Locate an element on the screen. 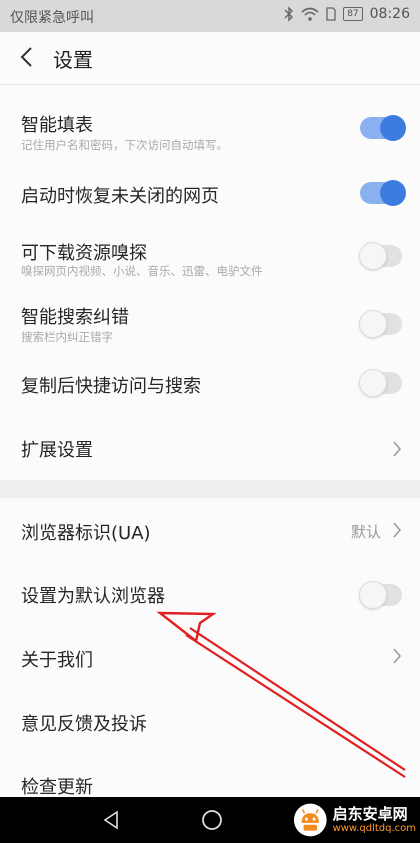  setting-description: 记住用户名和密码，下次访问自动填写。 is located at coordinates (124, 145).